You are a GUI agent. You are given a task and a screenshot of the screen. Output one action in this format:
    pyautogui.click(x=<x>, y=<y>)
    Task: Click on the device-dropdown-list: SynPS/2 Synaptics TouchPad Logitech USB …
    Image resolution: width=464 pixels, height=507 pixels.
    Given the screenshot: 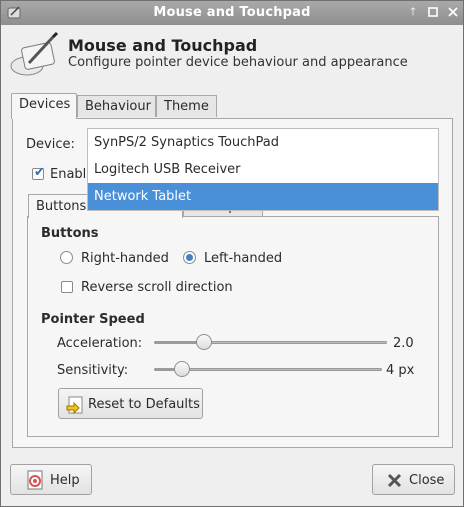 What is the action you would take?
    pyautogui.click(x=263, y=169)
    